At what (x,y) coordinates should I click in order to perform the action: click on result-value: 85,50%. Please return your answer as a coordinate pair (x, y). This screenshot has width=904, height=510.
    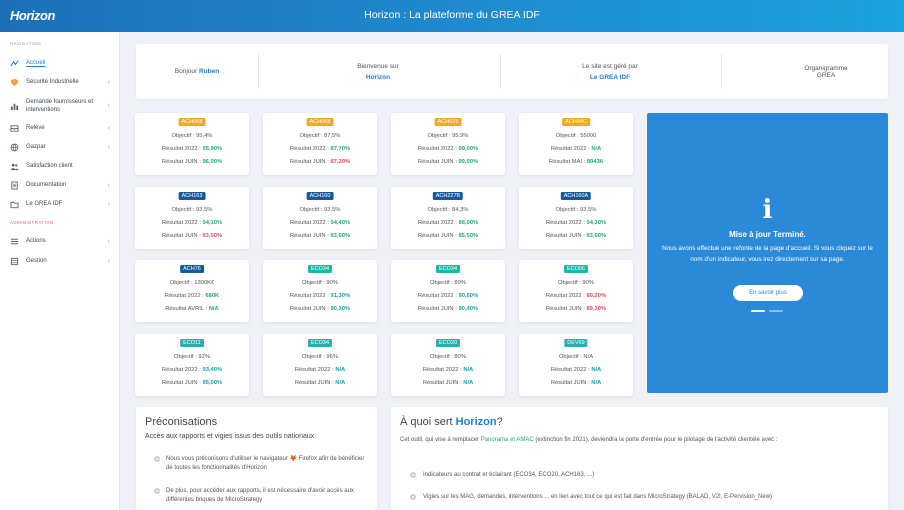
    Looking at the image, I should click on (468, 236).